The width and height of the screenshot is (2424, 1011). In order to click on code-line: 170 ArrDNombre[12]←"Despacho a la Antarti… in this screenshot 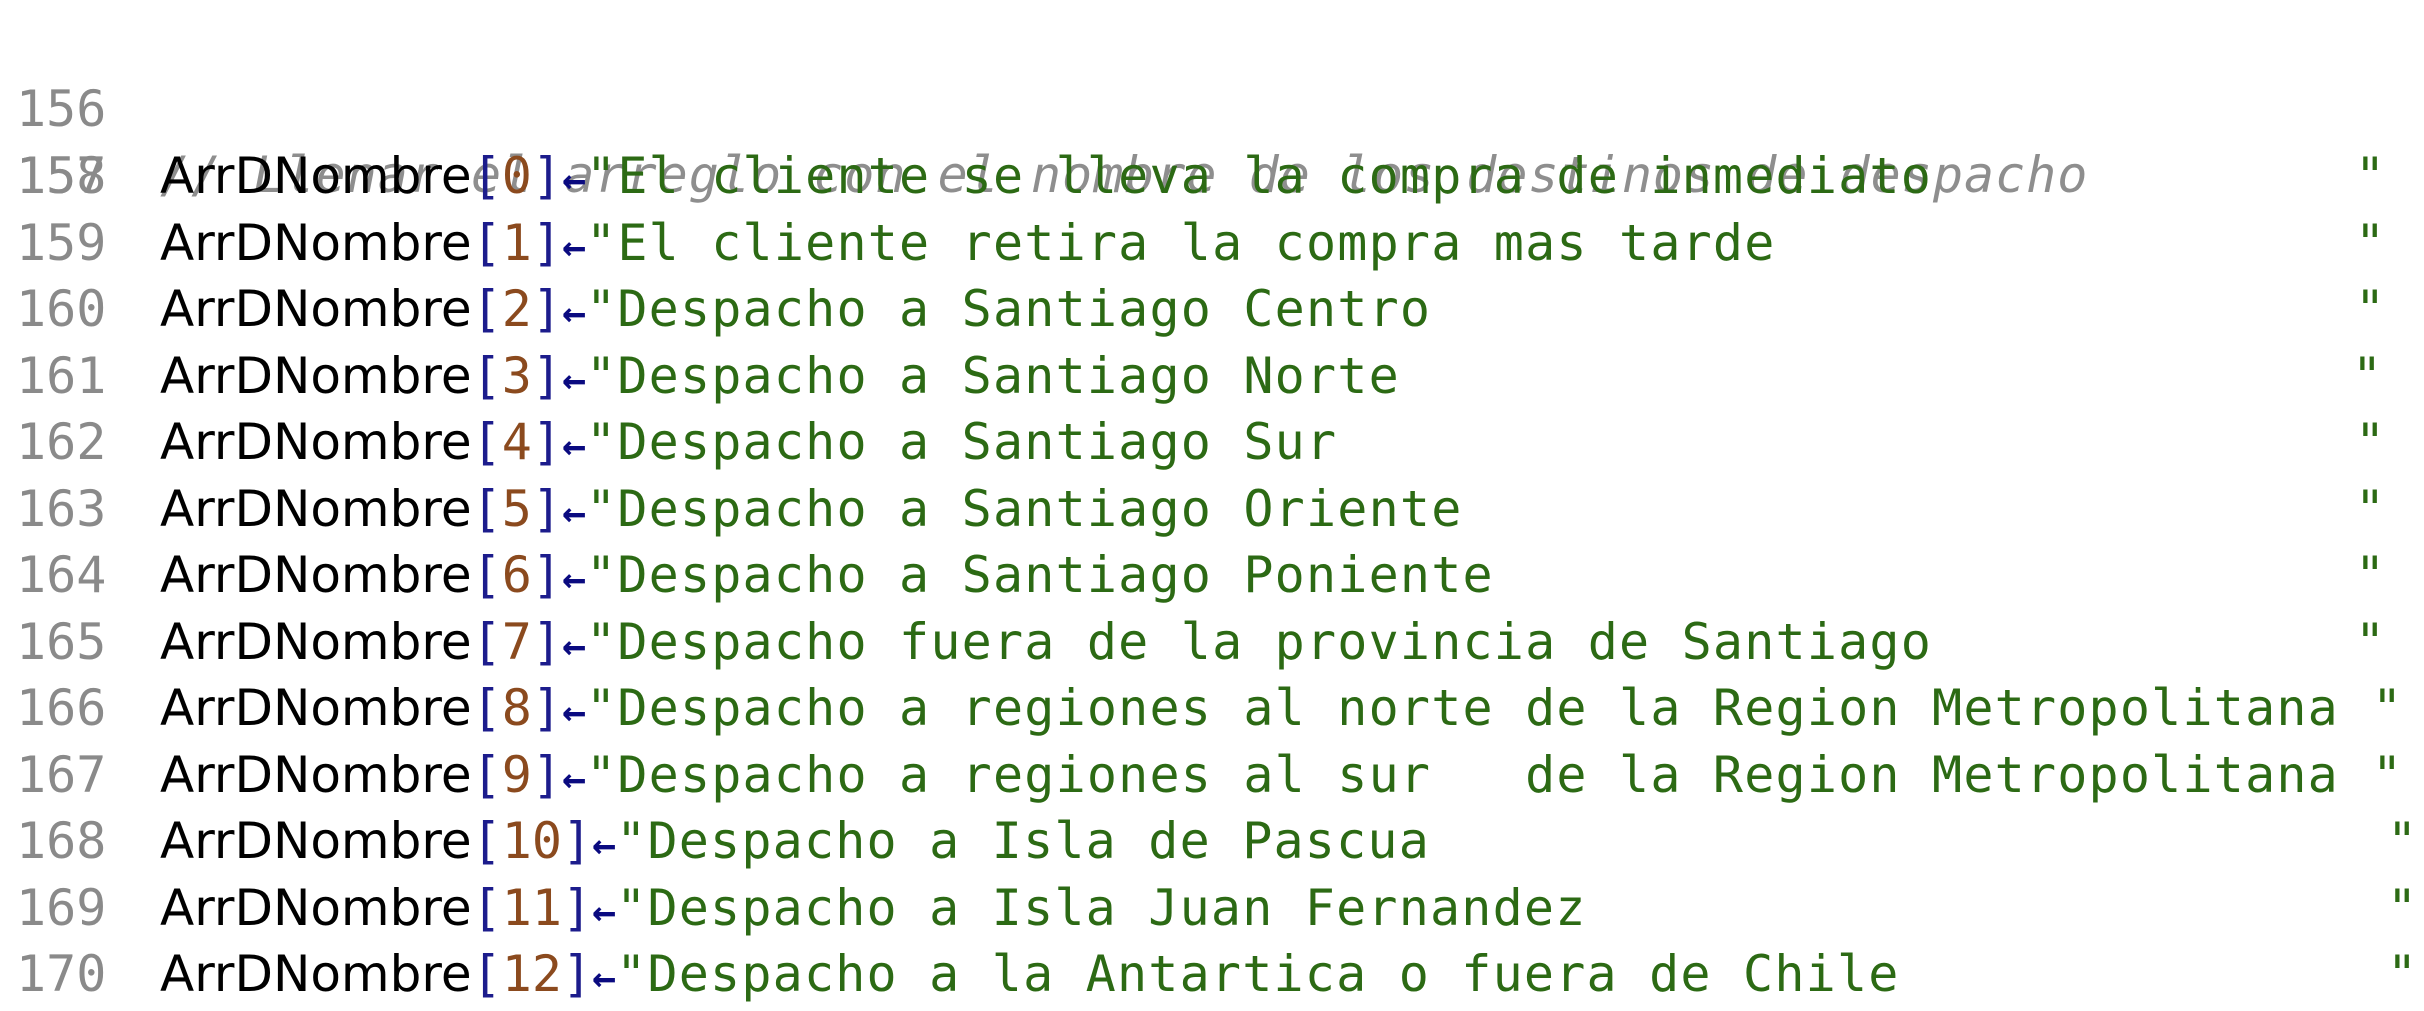, I will do `click(1212, 974)`.